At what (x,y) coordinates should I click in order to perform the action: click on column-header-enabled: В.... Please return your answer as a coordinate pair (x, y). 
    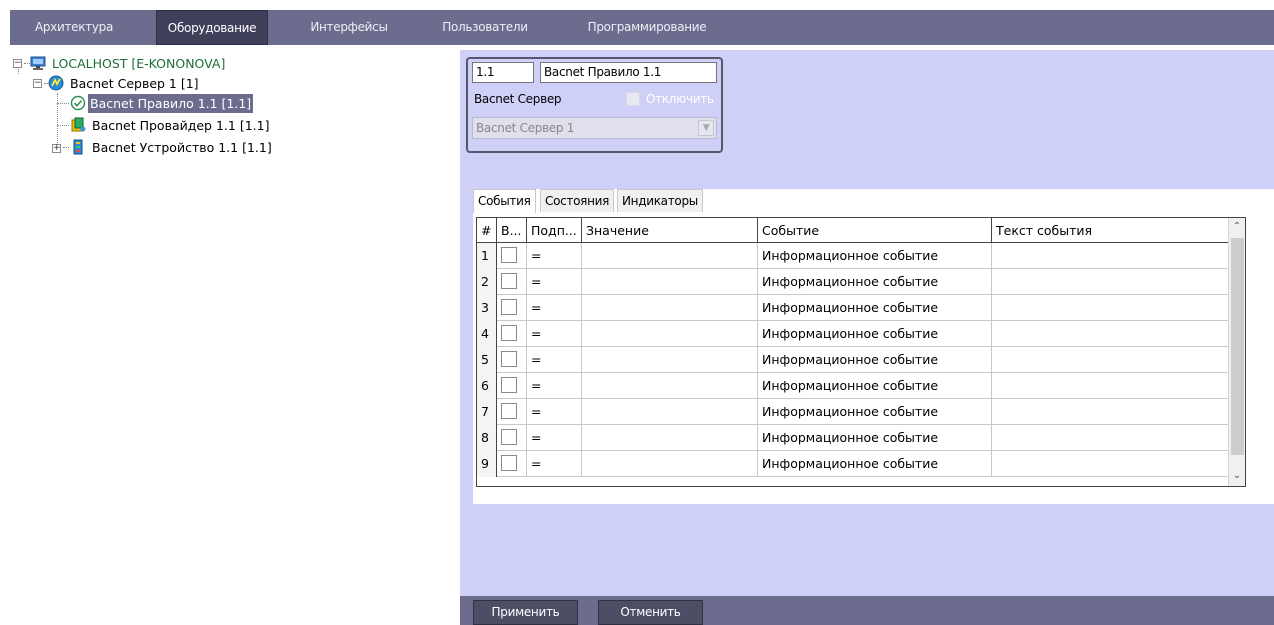
    Looking at the image, I should click on (512, 230).